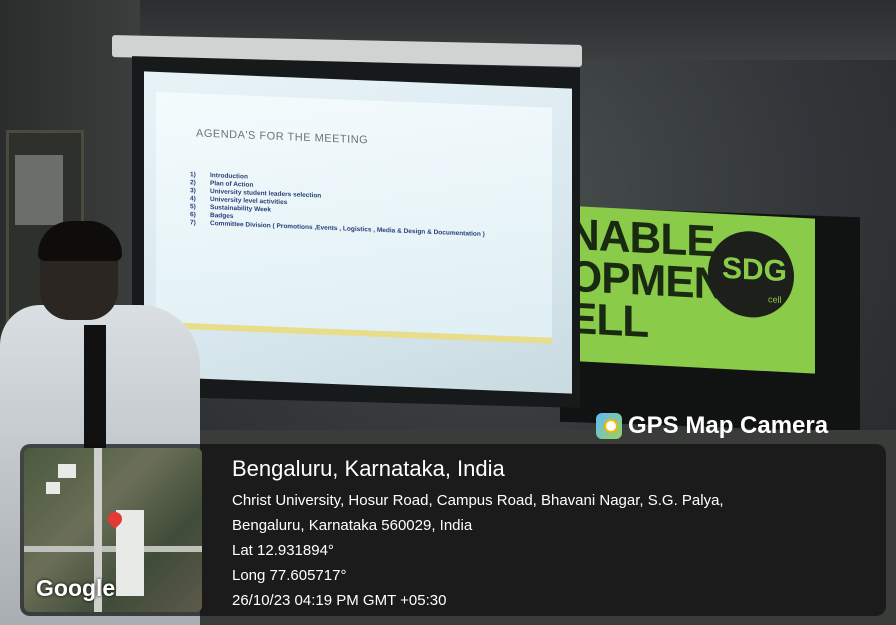  What do you see at coordinates (609, 426) in the screenshot?
I see `gps-map-camera-icon` at bounding box center [609, 426].